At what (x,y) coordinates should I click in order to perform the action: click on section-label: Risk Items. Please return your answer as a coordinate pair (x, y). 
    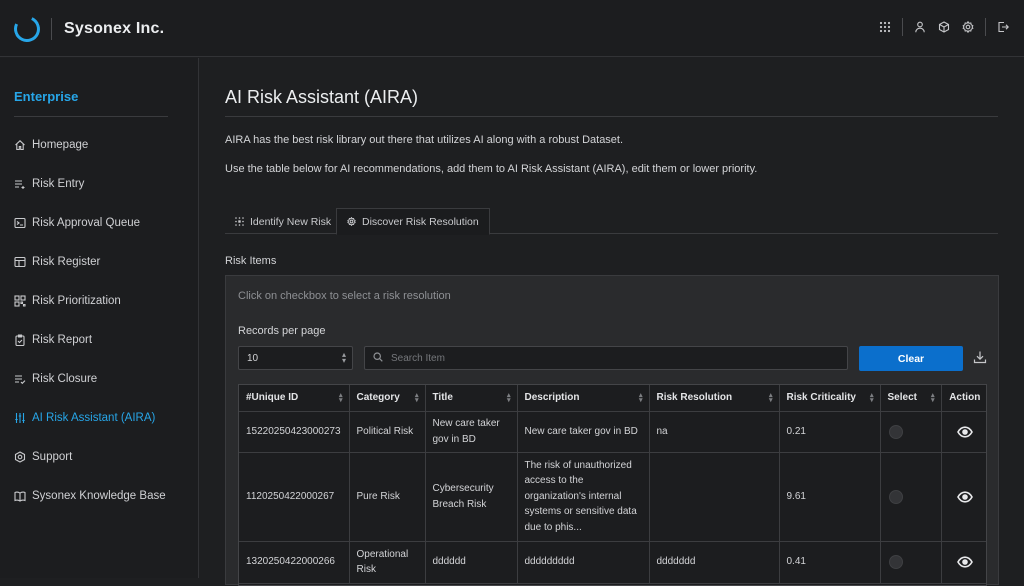
    Looking at the image, I should click on (251, 261).